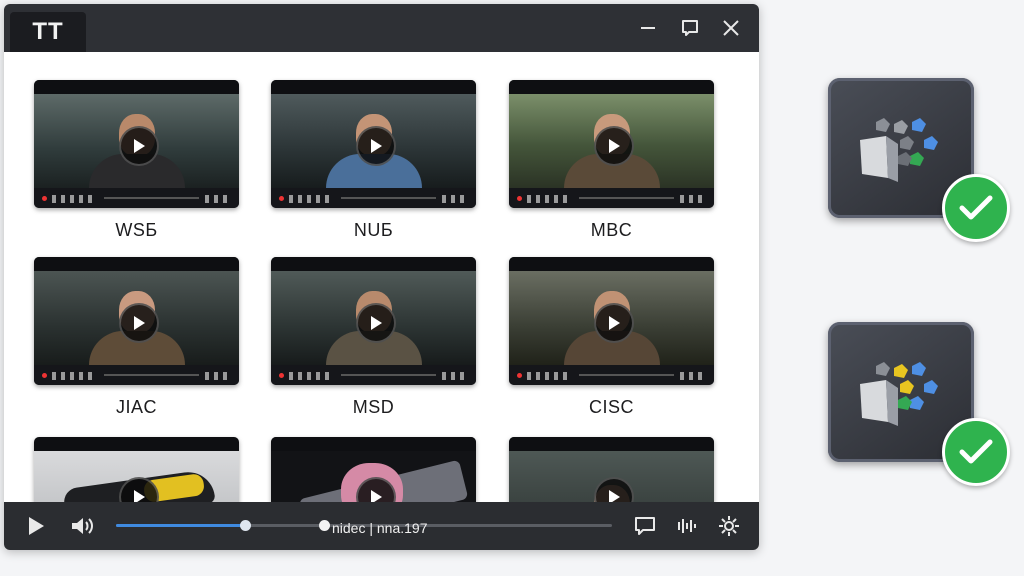 Image resolution: width=1024 pixels, height=576 pixels. I want to click on subtitles-icon, so click(645, 526).